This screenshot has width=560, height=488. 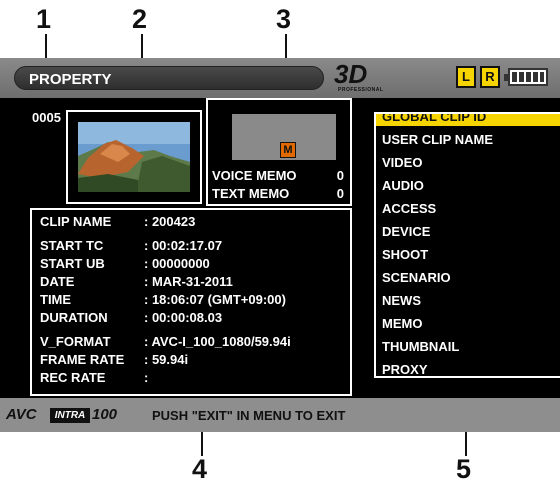 I want to click on callout-4: 4, so click(x=200, y=469).